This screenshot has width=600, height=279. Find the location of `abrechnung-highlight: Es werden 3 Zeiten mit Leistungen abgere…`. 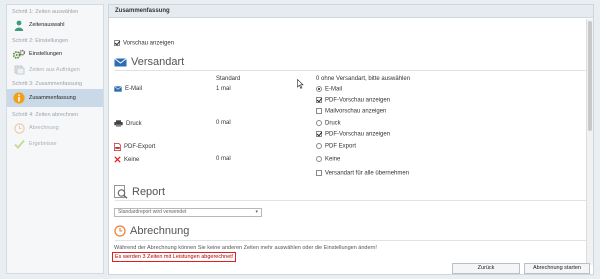

abrechnung-highlight: Es werden 3 Zeiten mit Leistungen abgere… is located at coordinates (174, 257).